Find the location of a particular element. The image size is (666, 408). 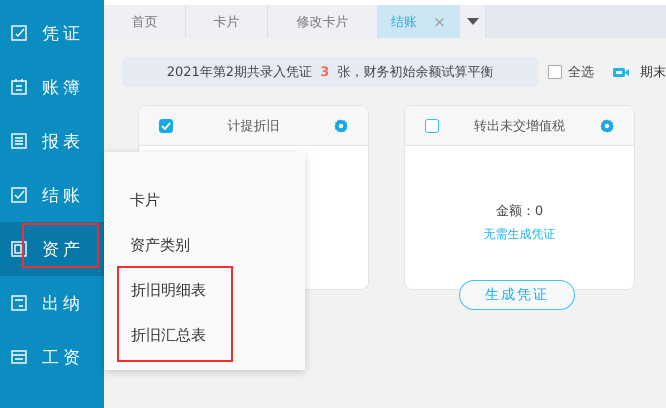

sidebar-item: 工资 is located at coordinates (52, 357).